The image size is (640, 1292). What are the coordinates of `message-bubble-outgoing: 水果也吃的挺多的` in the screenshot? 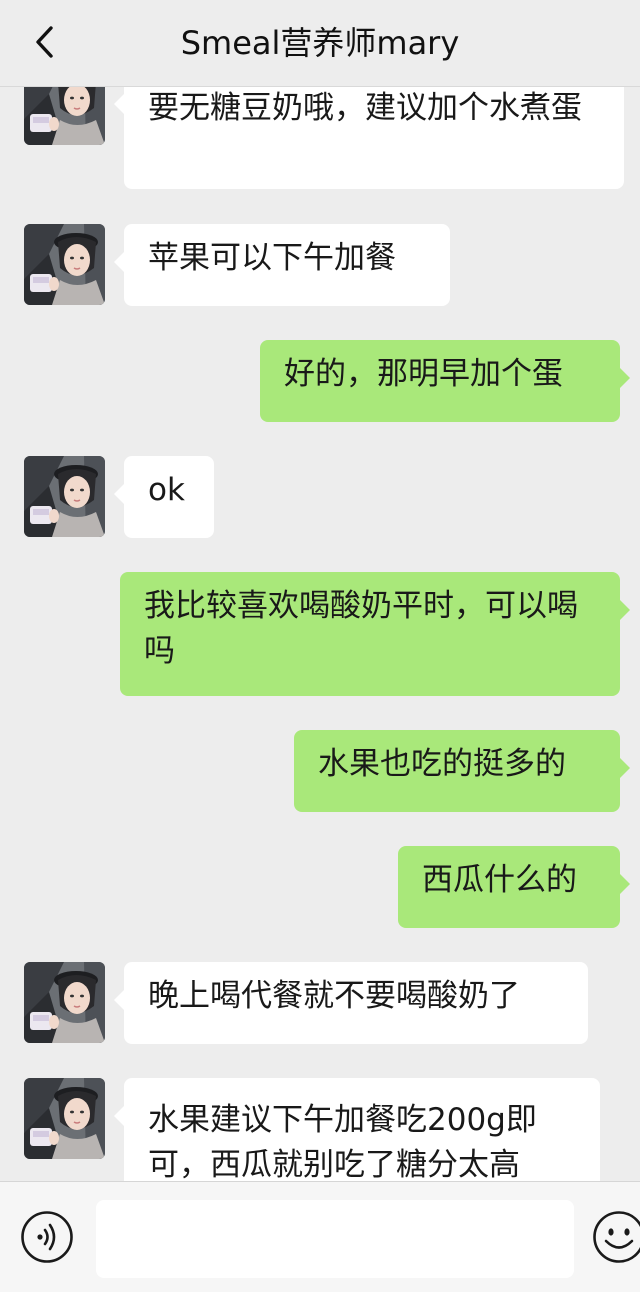 It's located at (457, 771).